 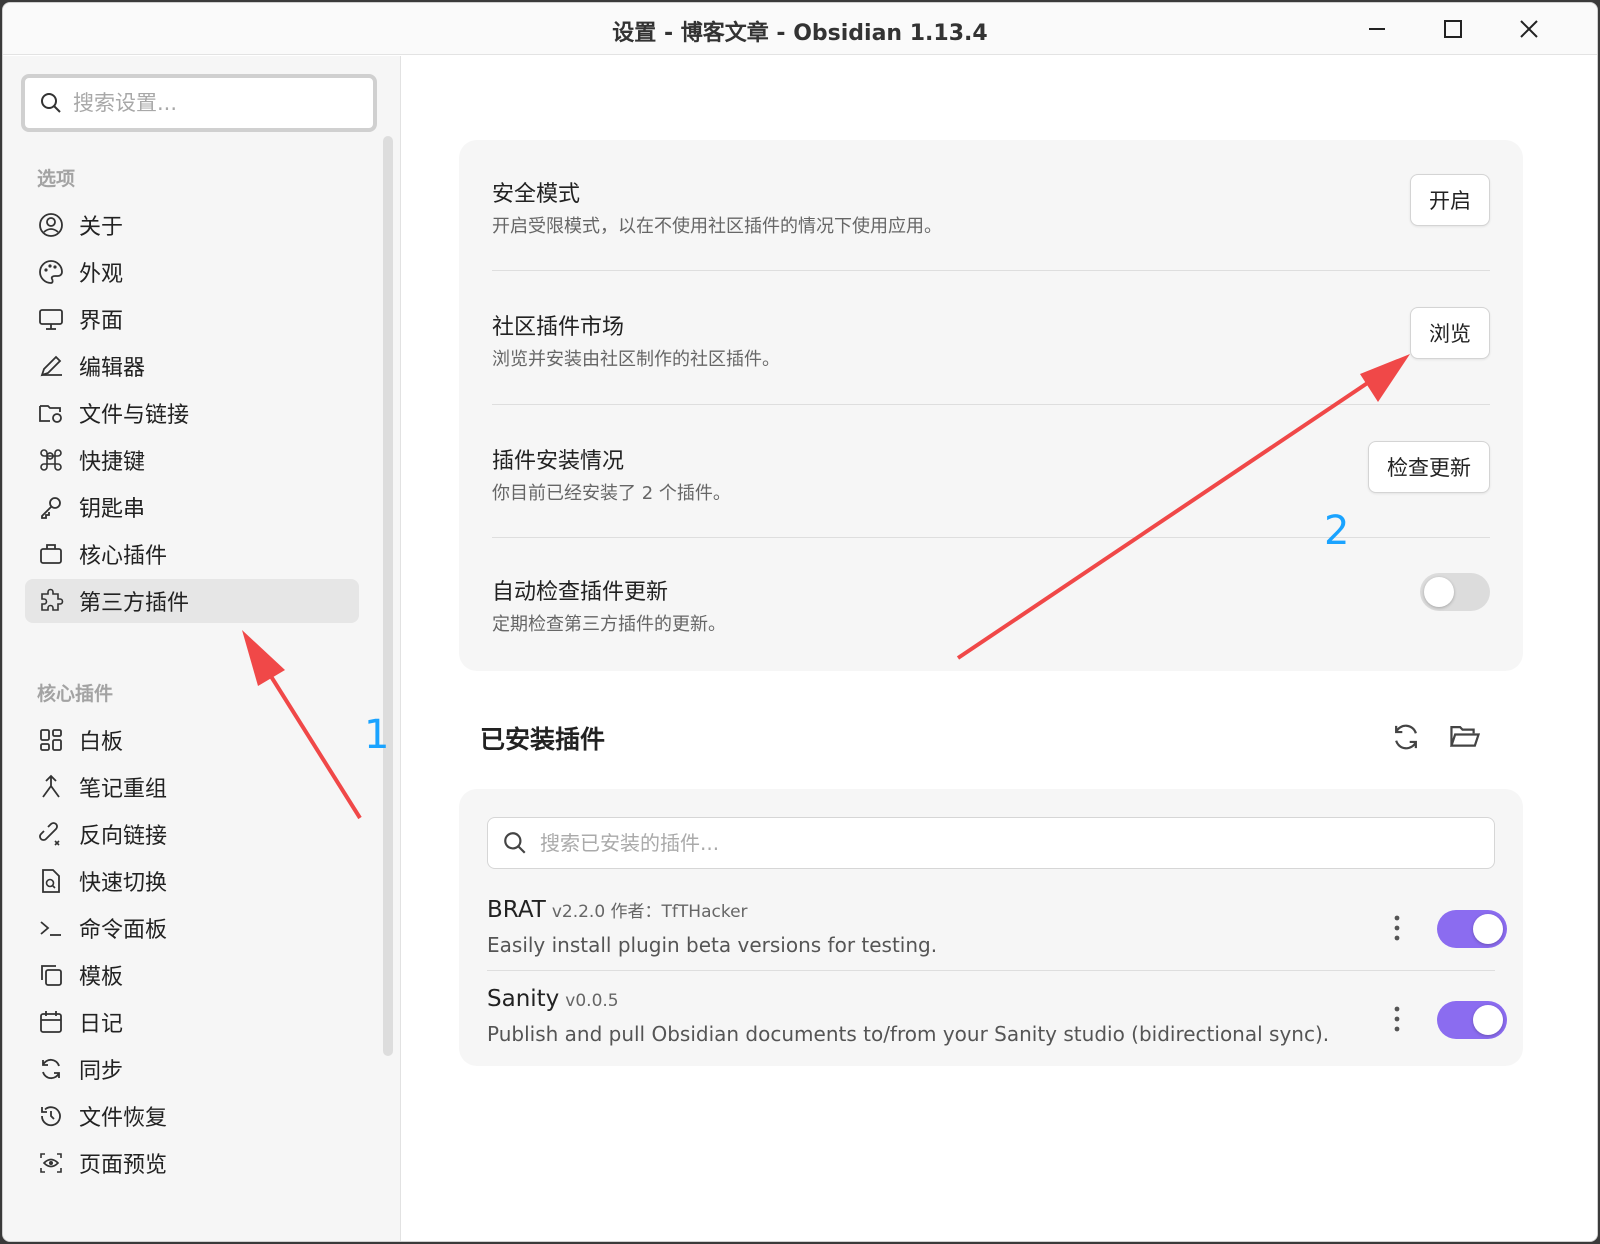 I want to click on folder-open-icon, so click(x=1465, y=736).